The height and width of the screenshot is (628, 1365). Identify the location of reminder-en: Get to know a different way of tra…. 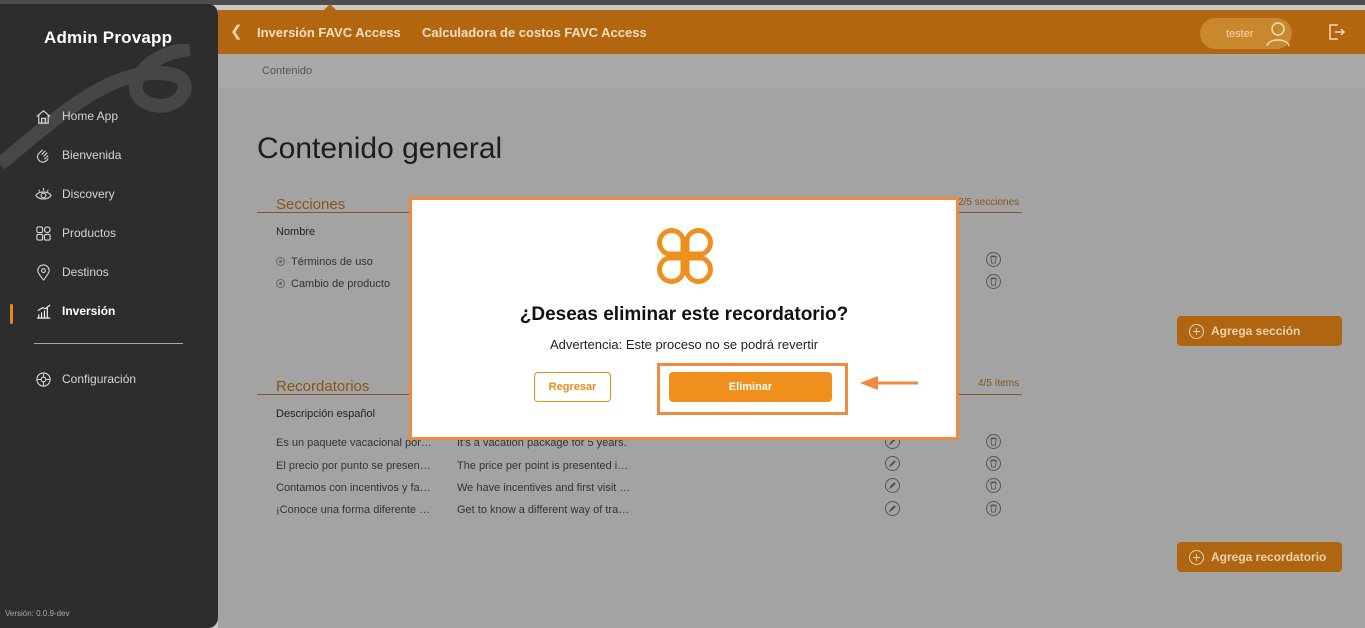
(543, 510).